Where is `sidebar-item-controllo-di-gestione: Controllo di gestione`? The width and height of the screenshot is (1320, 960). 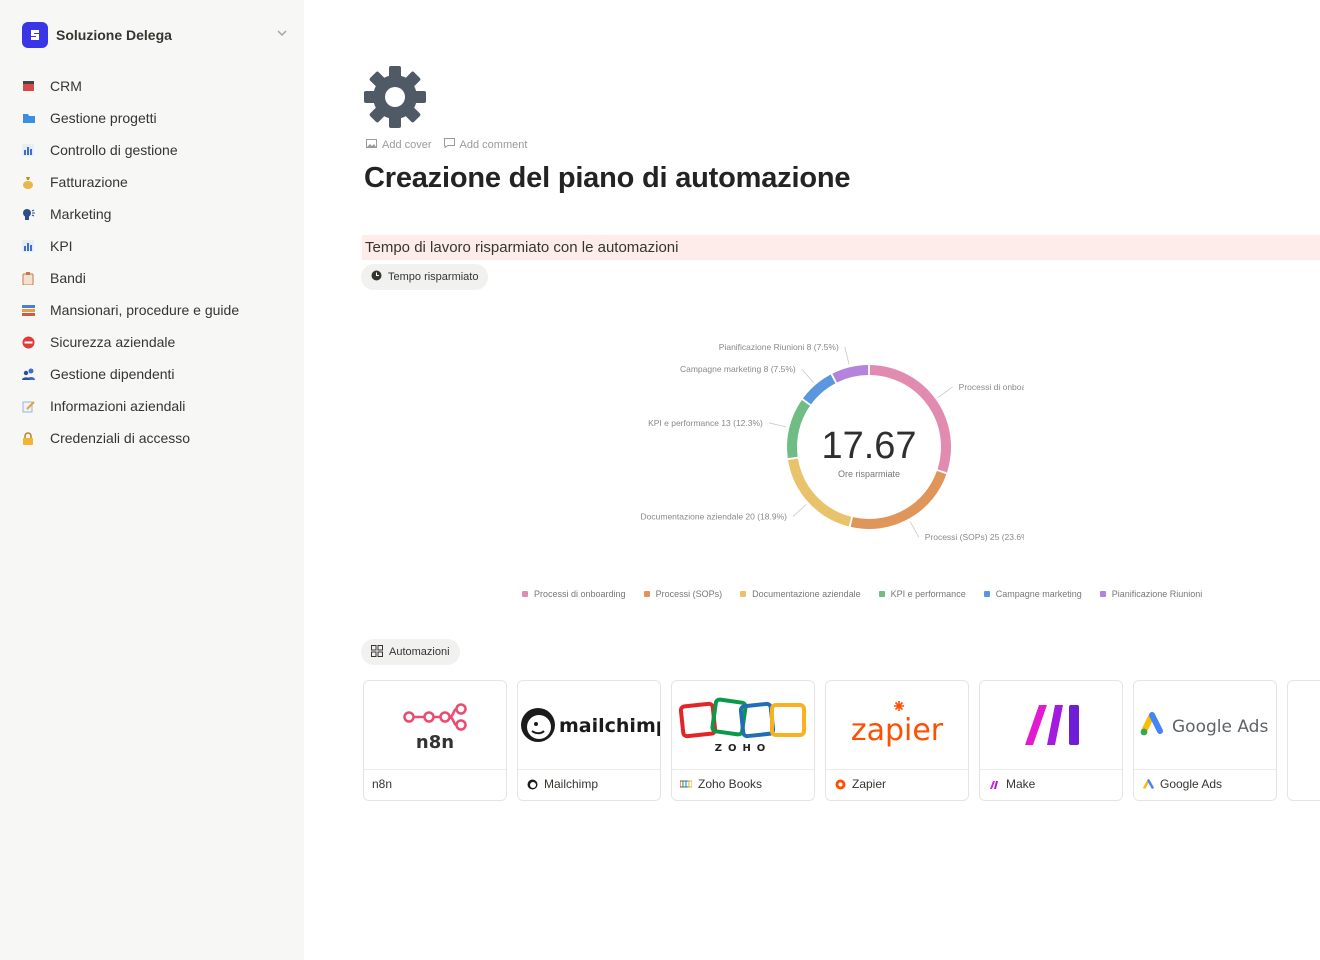 sidebar-item-controllo-di-gestione: Controllo di gestione is located at coordinates (157, 150).